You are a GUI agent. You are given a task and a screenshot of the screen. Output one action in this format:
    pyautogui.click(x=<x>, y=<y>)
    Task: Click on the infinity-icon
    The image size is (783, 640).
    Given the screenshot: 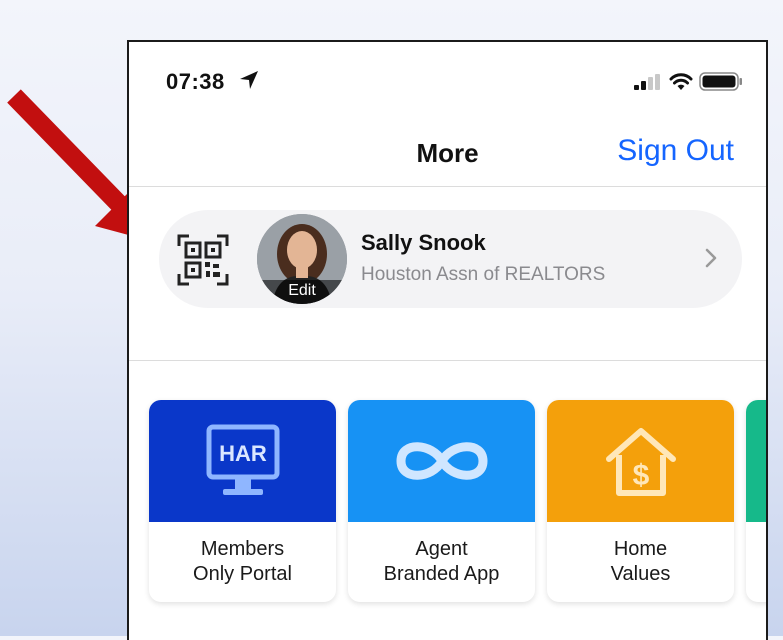 What is the action you would take?
    pyautogui.click(x=441, y=461)
    